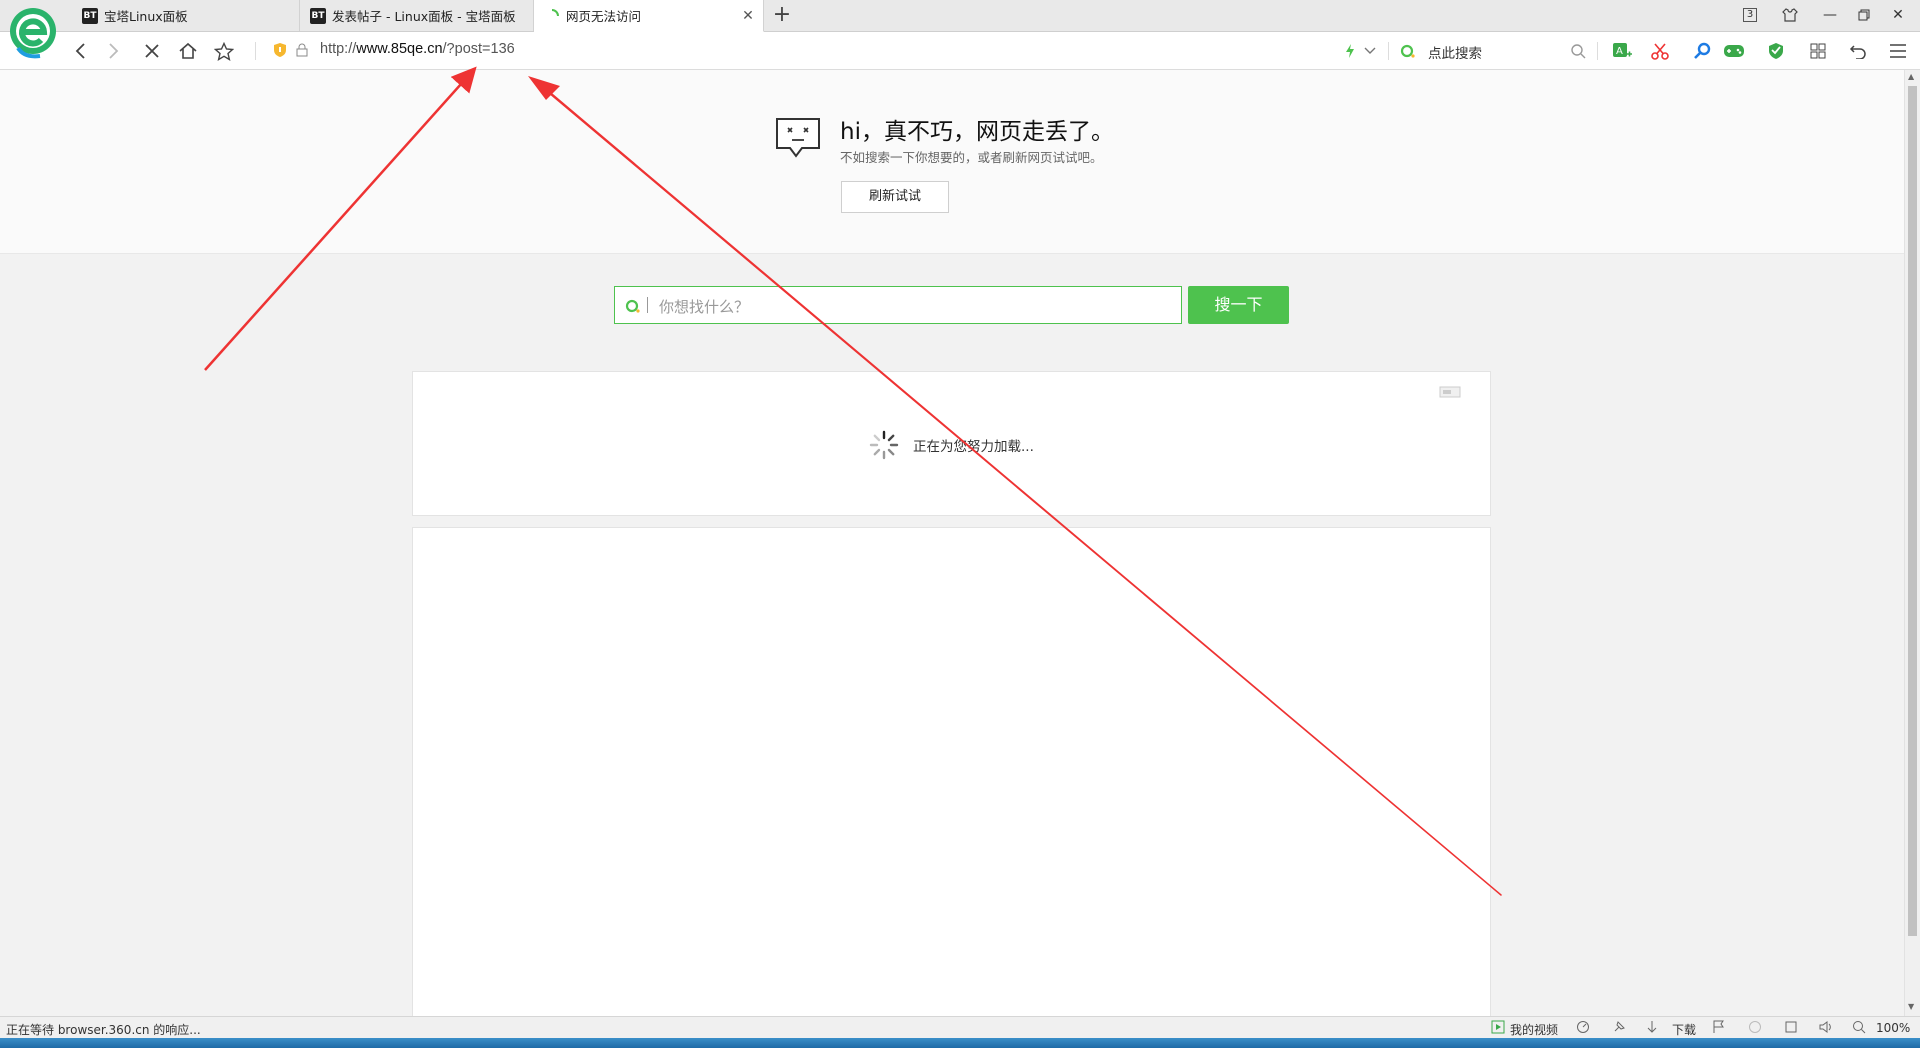  Describe the element at coordinates (884, 447) in the screenshot. I see `loading-spinner-icon` at that location.